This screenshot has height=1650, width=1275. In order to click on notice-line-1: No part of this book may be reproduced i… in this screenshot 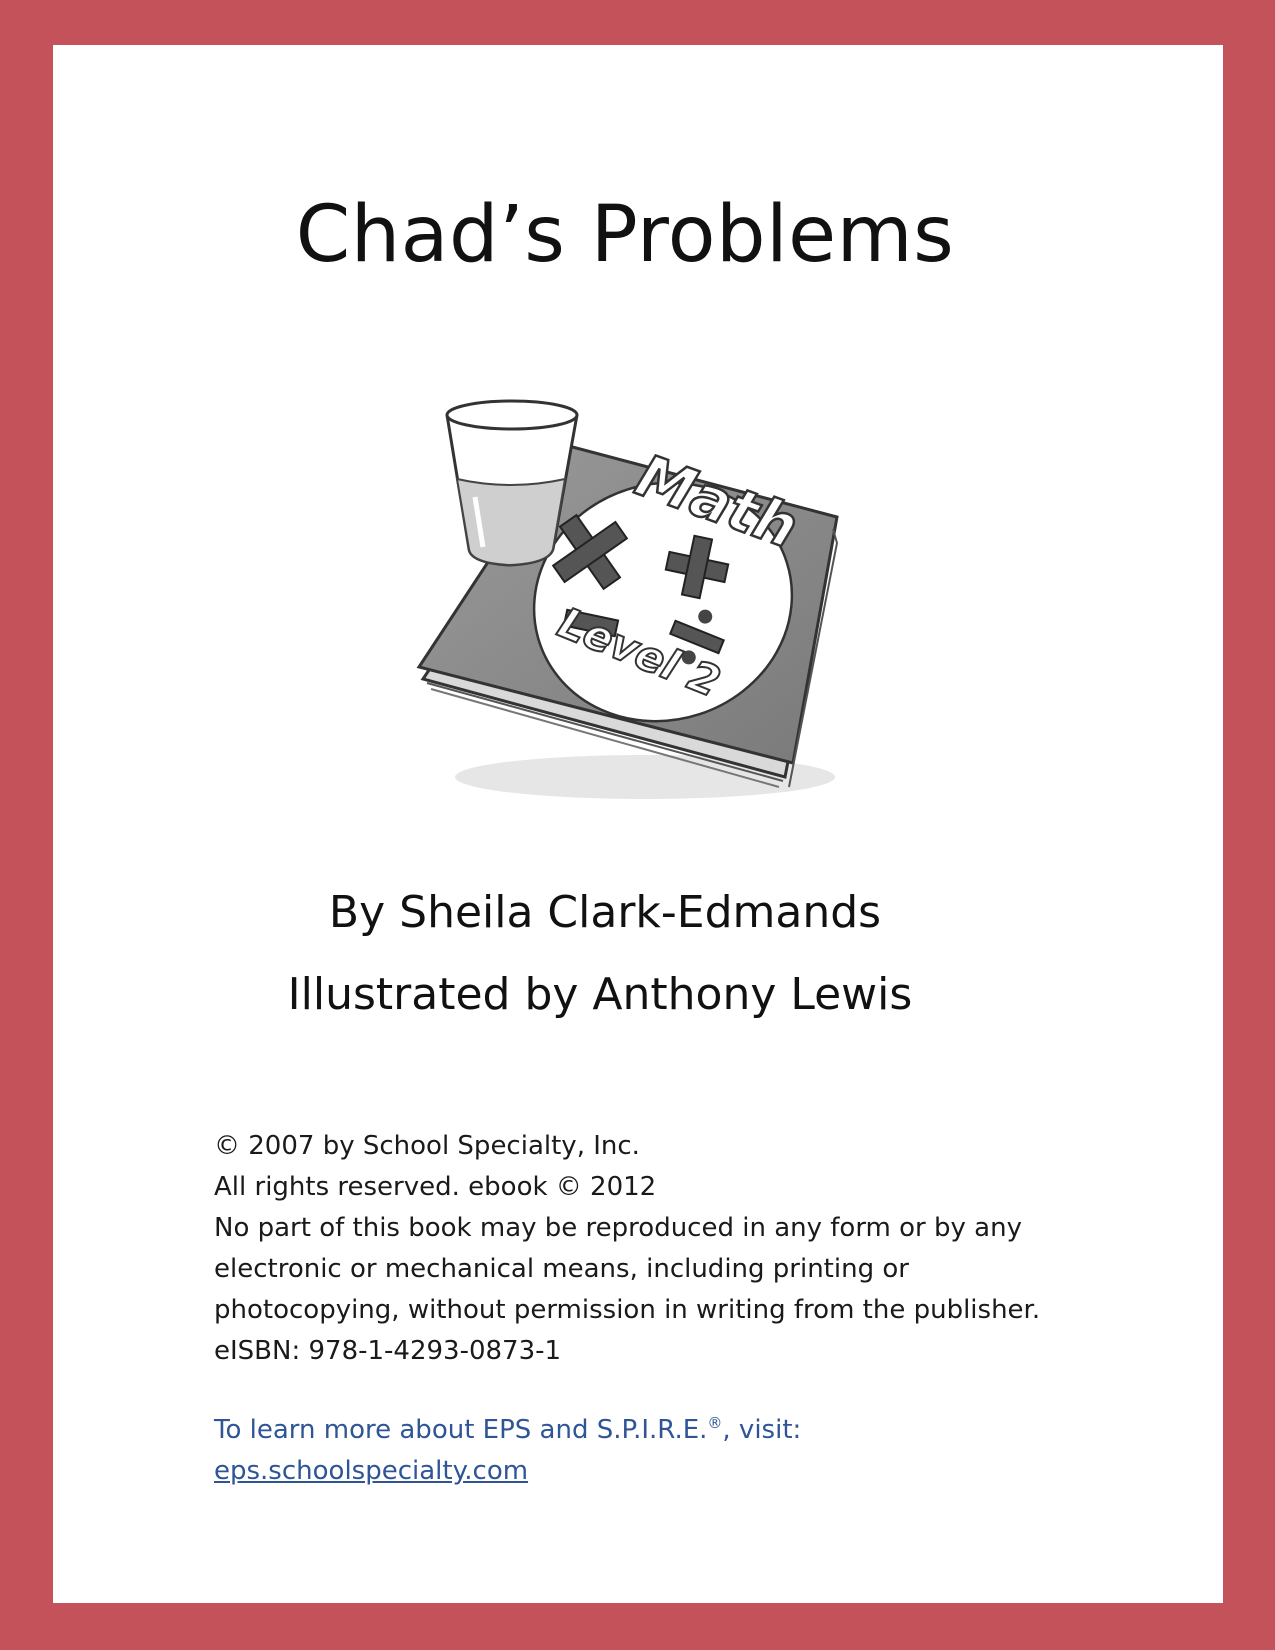, I will do `click(618, 1228)`.